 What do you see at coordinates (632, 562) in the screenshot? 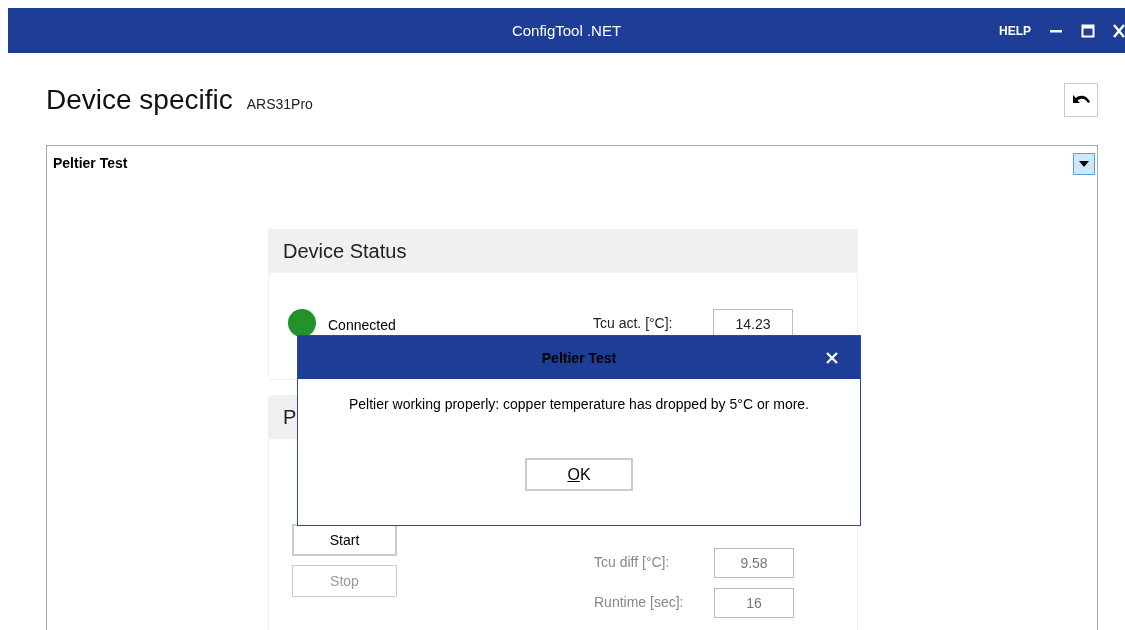
I see `reading-label: Tcu diff [°C]:` at bounding box center [632, 562].